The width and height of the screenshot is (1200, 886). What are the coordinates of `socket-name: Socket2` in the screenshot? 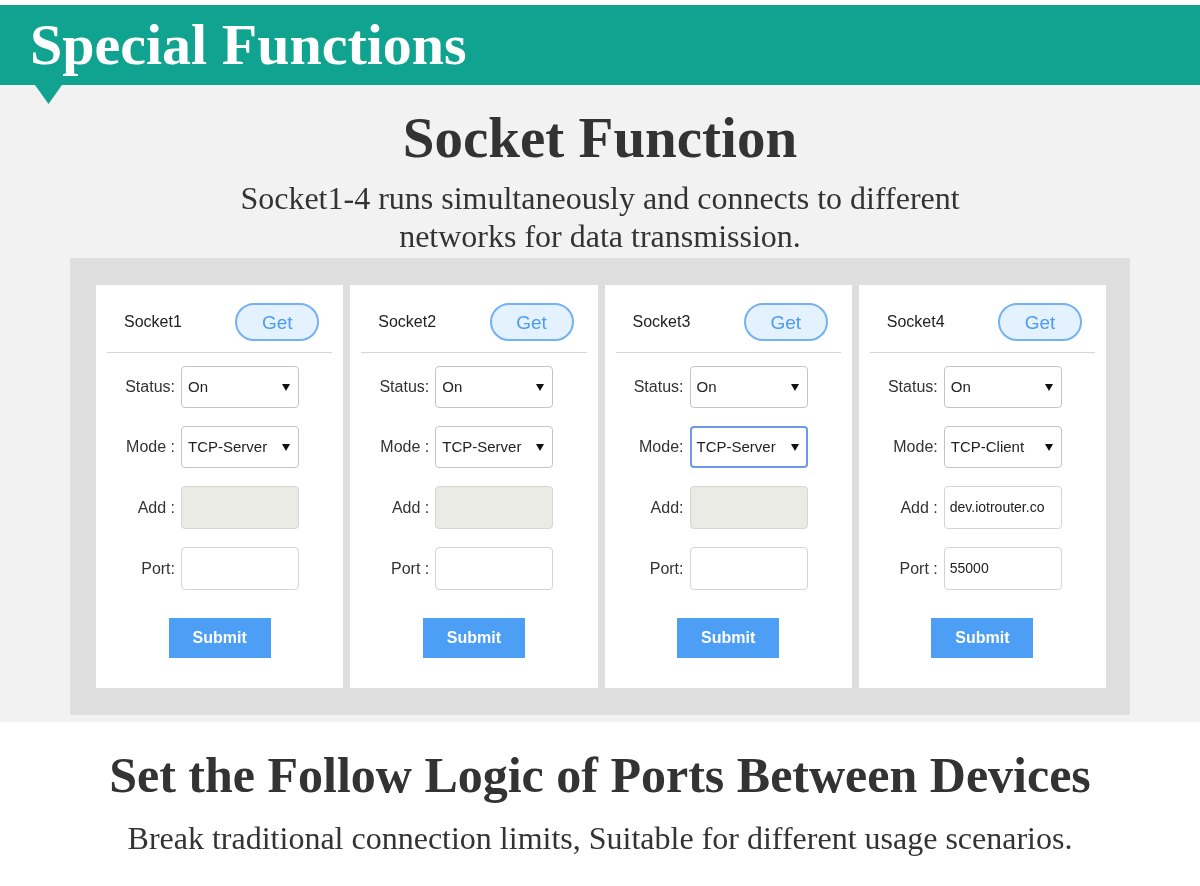 It's located at (407, 322).